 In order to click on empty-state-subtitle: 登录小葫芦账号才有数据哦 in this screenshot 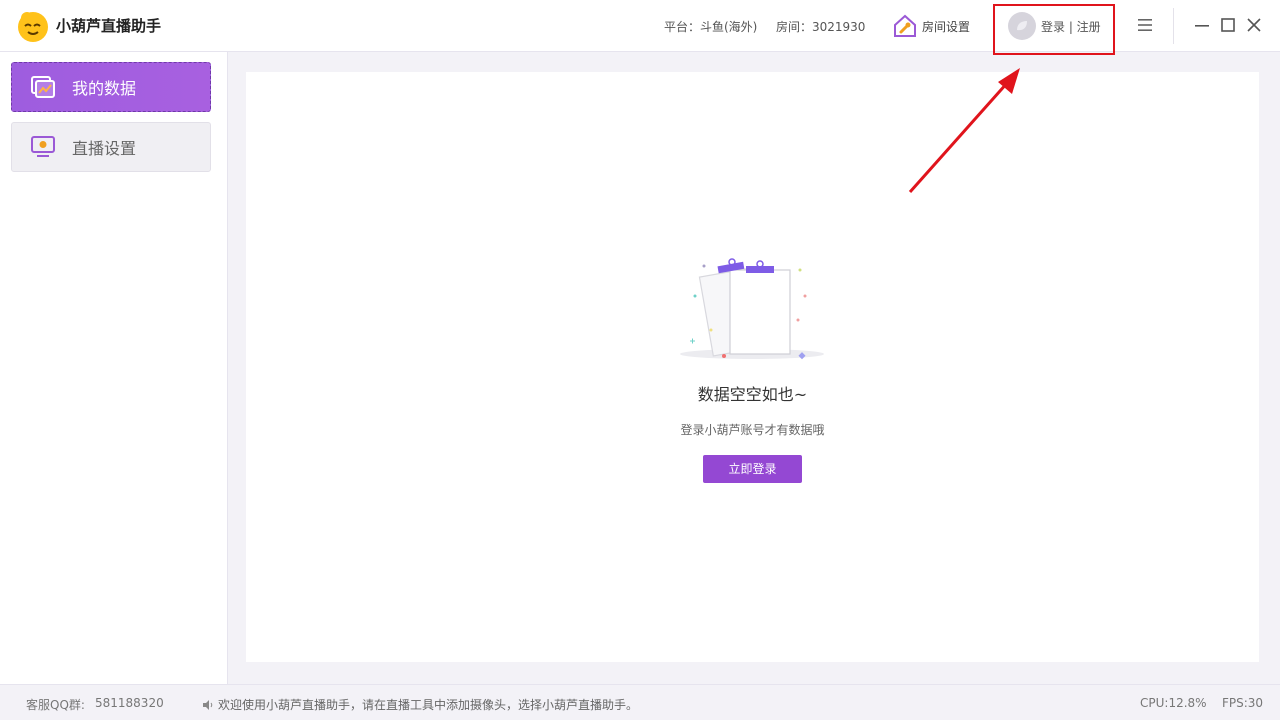, I will do `click(752, 430)`.